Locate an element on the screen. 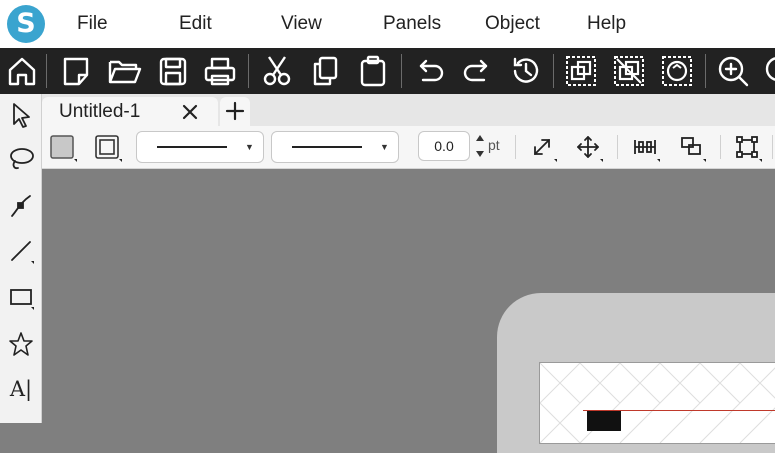 This screenshot has width=775, height=453. select-tool-icon is located at coordinates (21, 115).